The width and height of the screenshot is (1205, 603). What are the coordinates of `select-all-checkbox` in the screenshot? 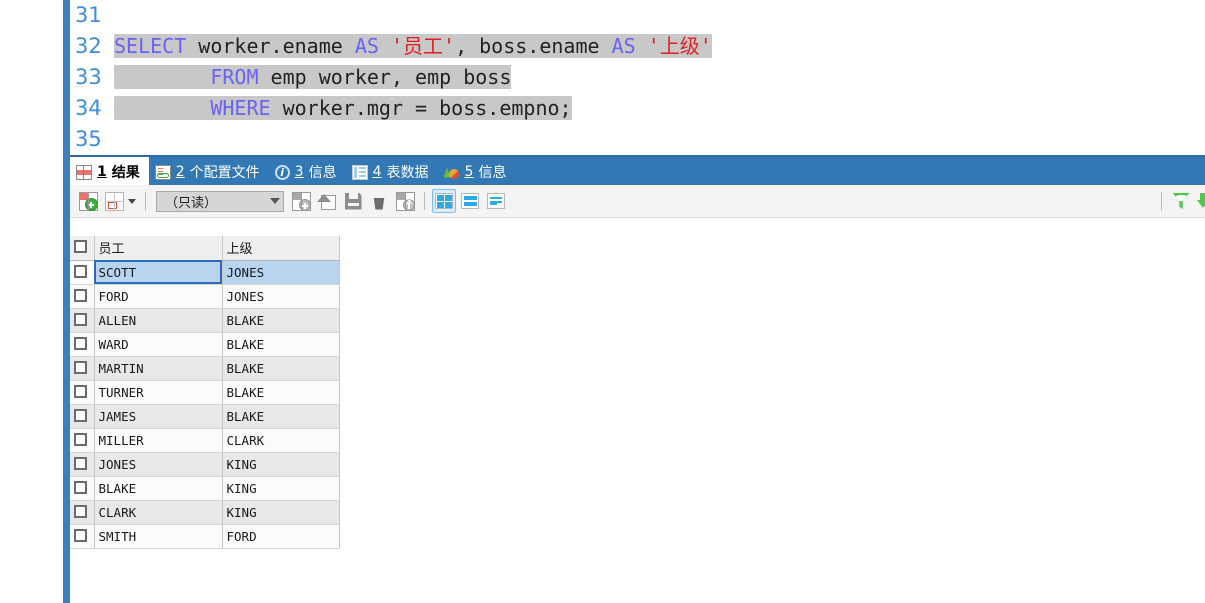 It's located at (80, 247).